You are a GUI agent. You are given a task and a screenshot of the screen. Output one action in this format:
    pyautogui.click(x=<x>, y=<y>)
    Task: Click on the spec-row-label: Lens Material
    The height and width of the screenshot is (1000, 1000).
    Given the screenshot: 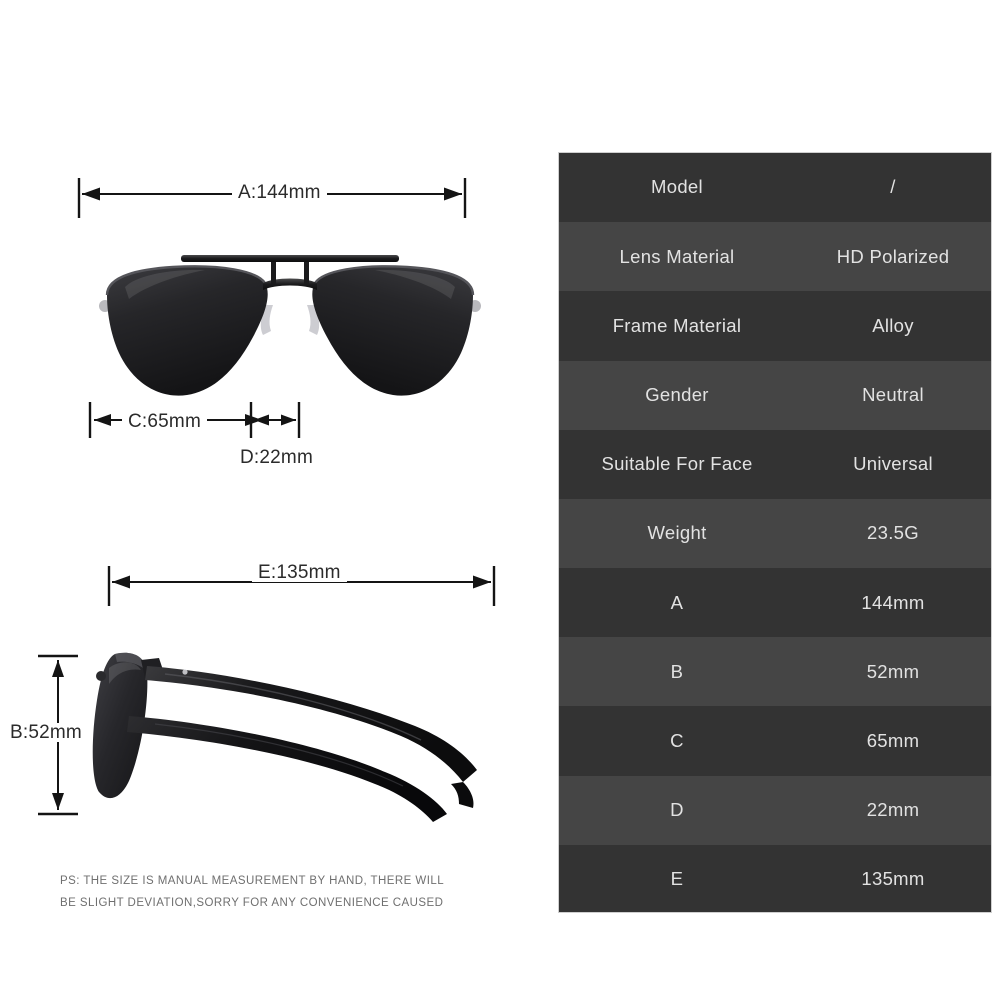 What is the action you would take?
    pyautogui.click(x=677, y=256)
    